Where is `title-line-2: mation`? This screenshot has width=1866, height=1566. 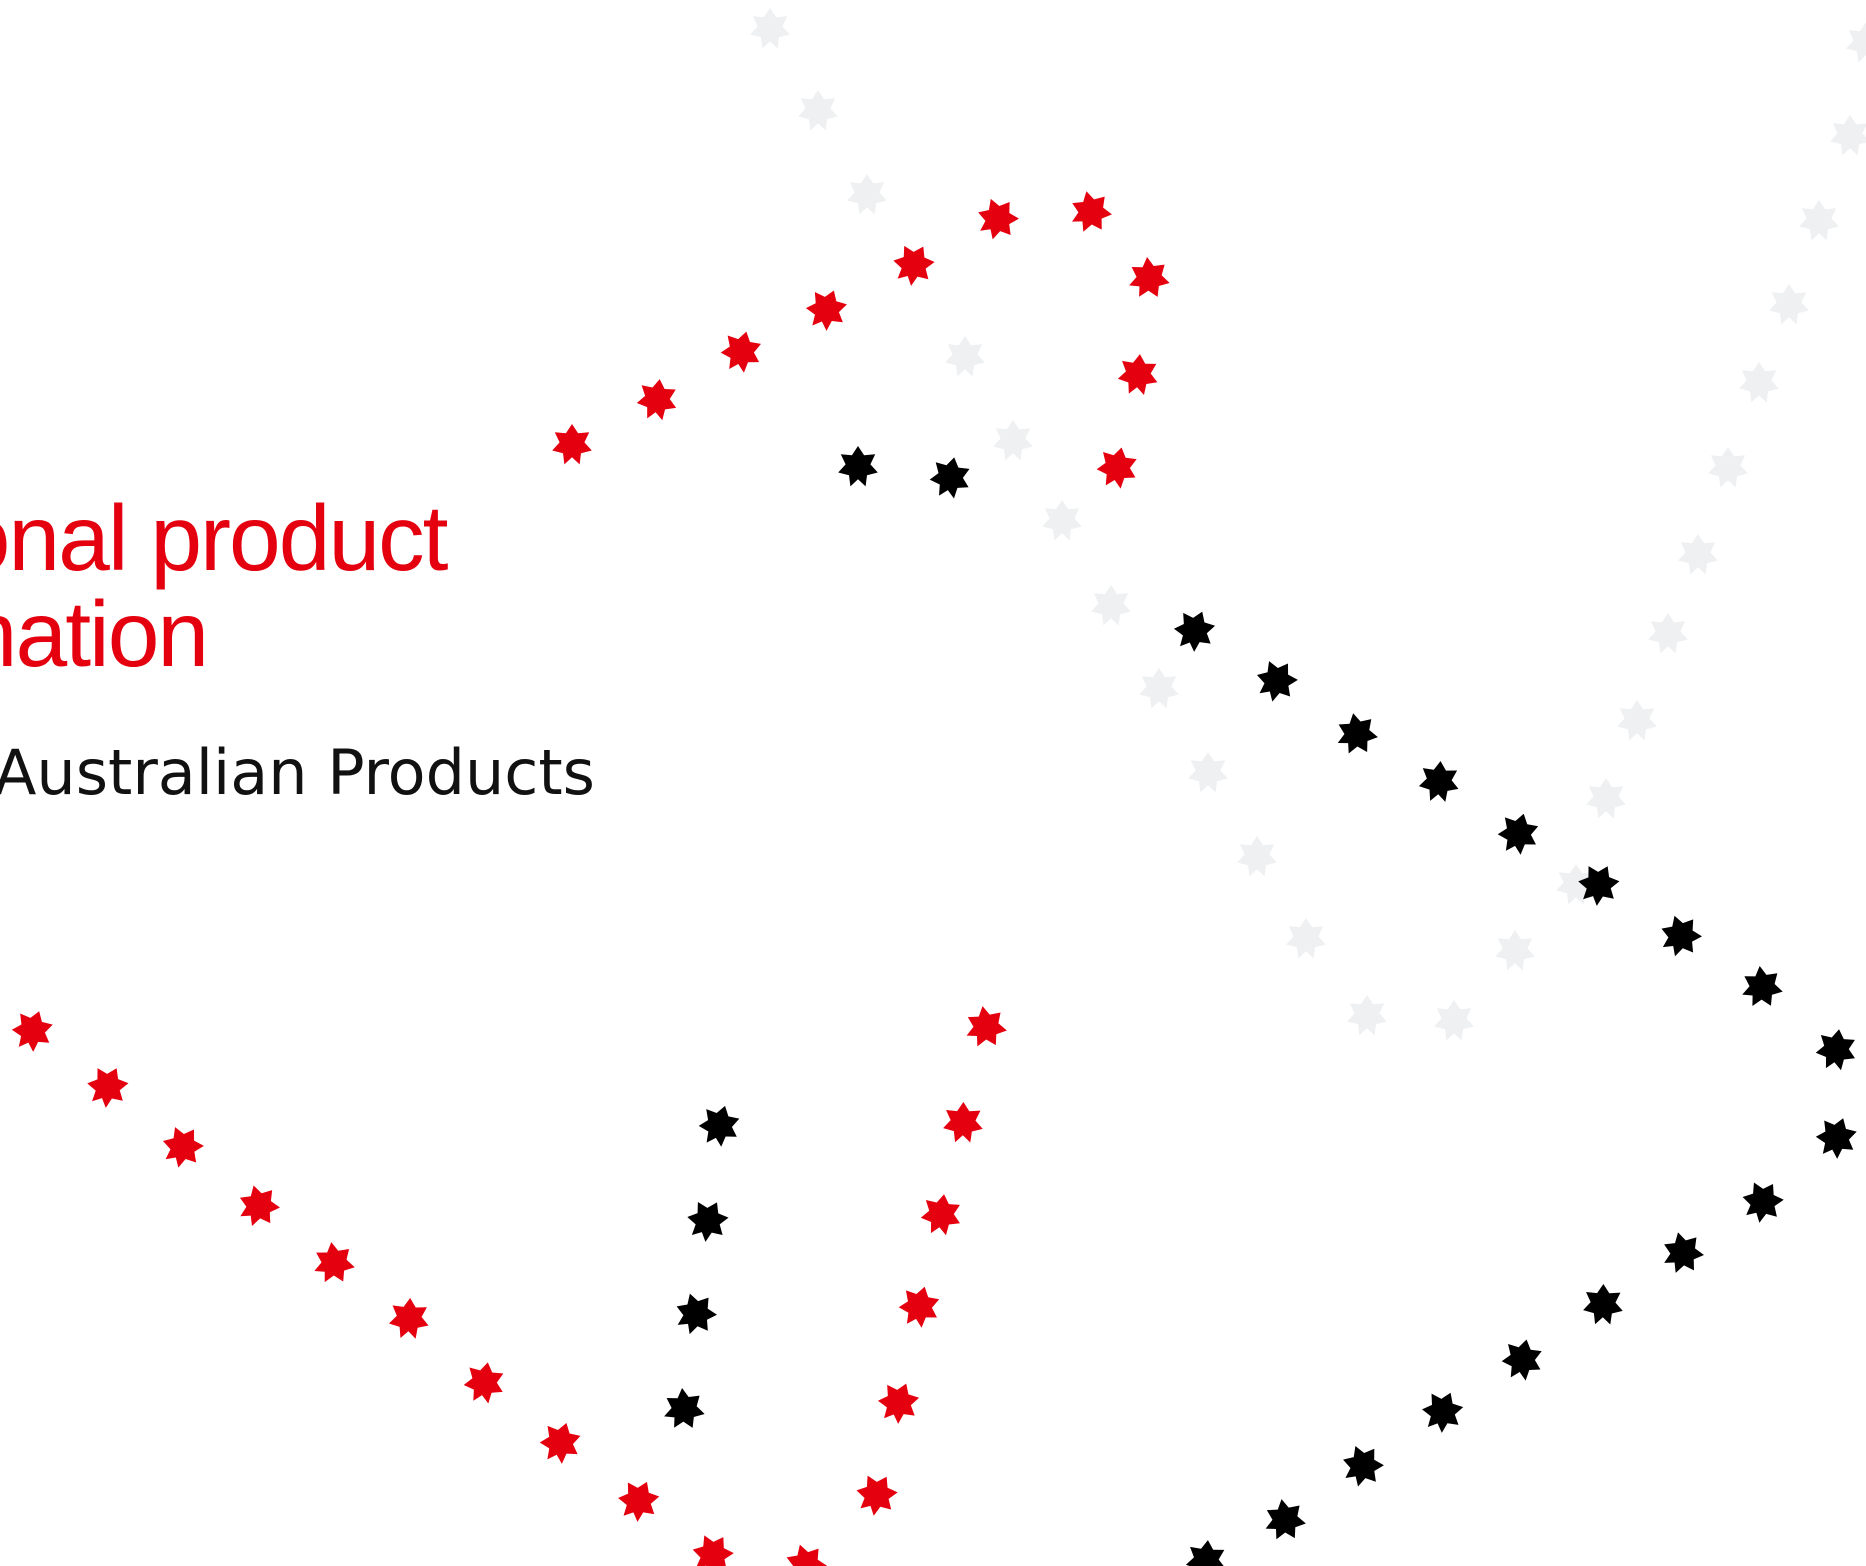 title-line-2: mation is located at coordinates (104, 634).